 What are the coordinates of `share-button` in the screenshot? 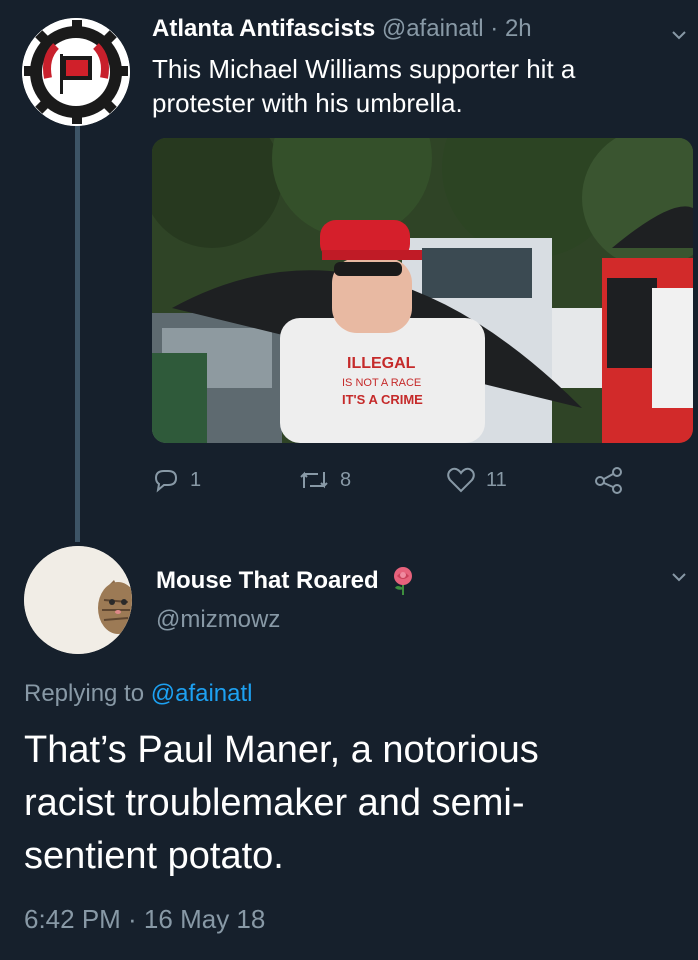 It's located at (609, 480).